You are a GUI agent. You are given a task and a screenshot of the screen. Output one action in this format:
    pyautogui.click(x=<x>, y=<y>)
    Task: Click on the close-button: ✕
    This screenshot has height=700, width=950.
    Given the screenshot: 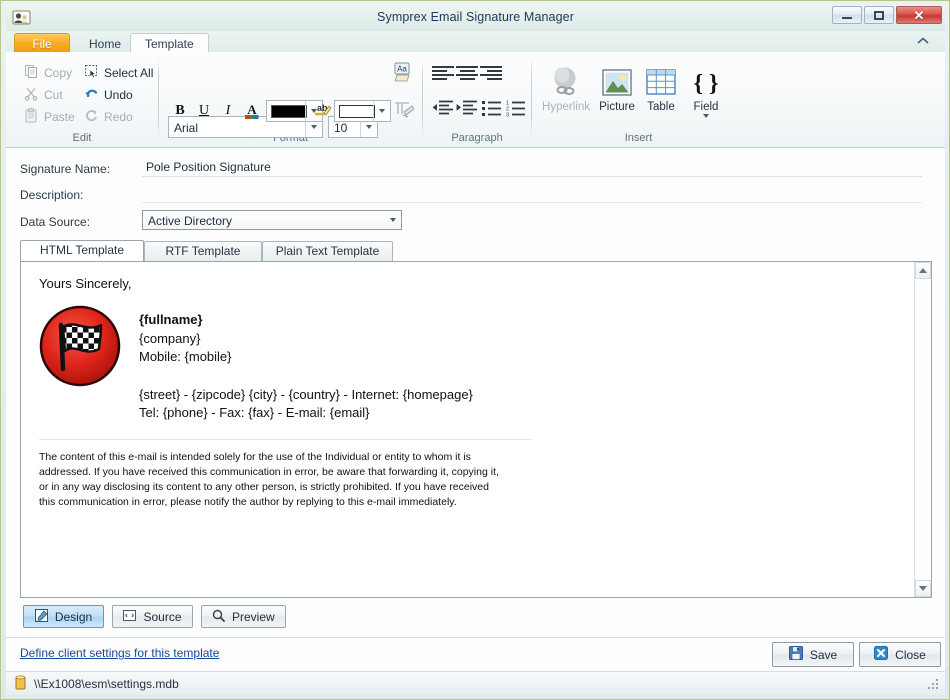 What is the action you would take?
    pyautogui.click(x=919, y=15)
    